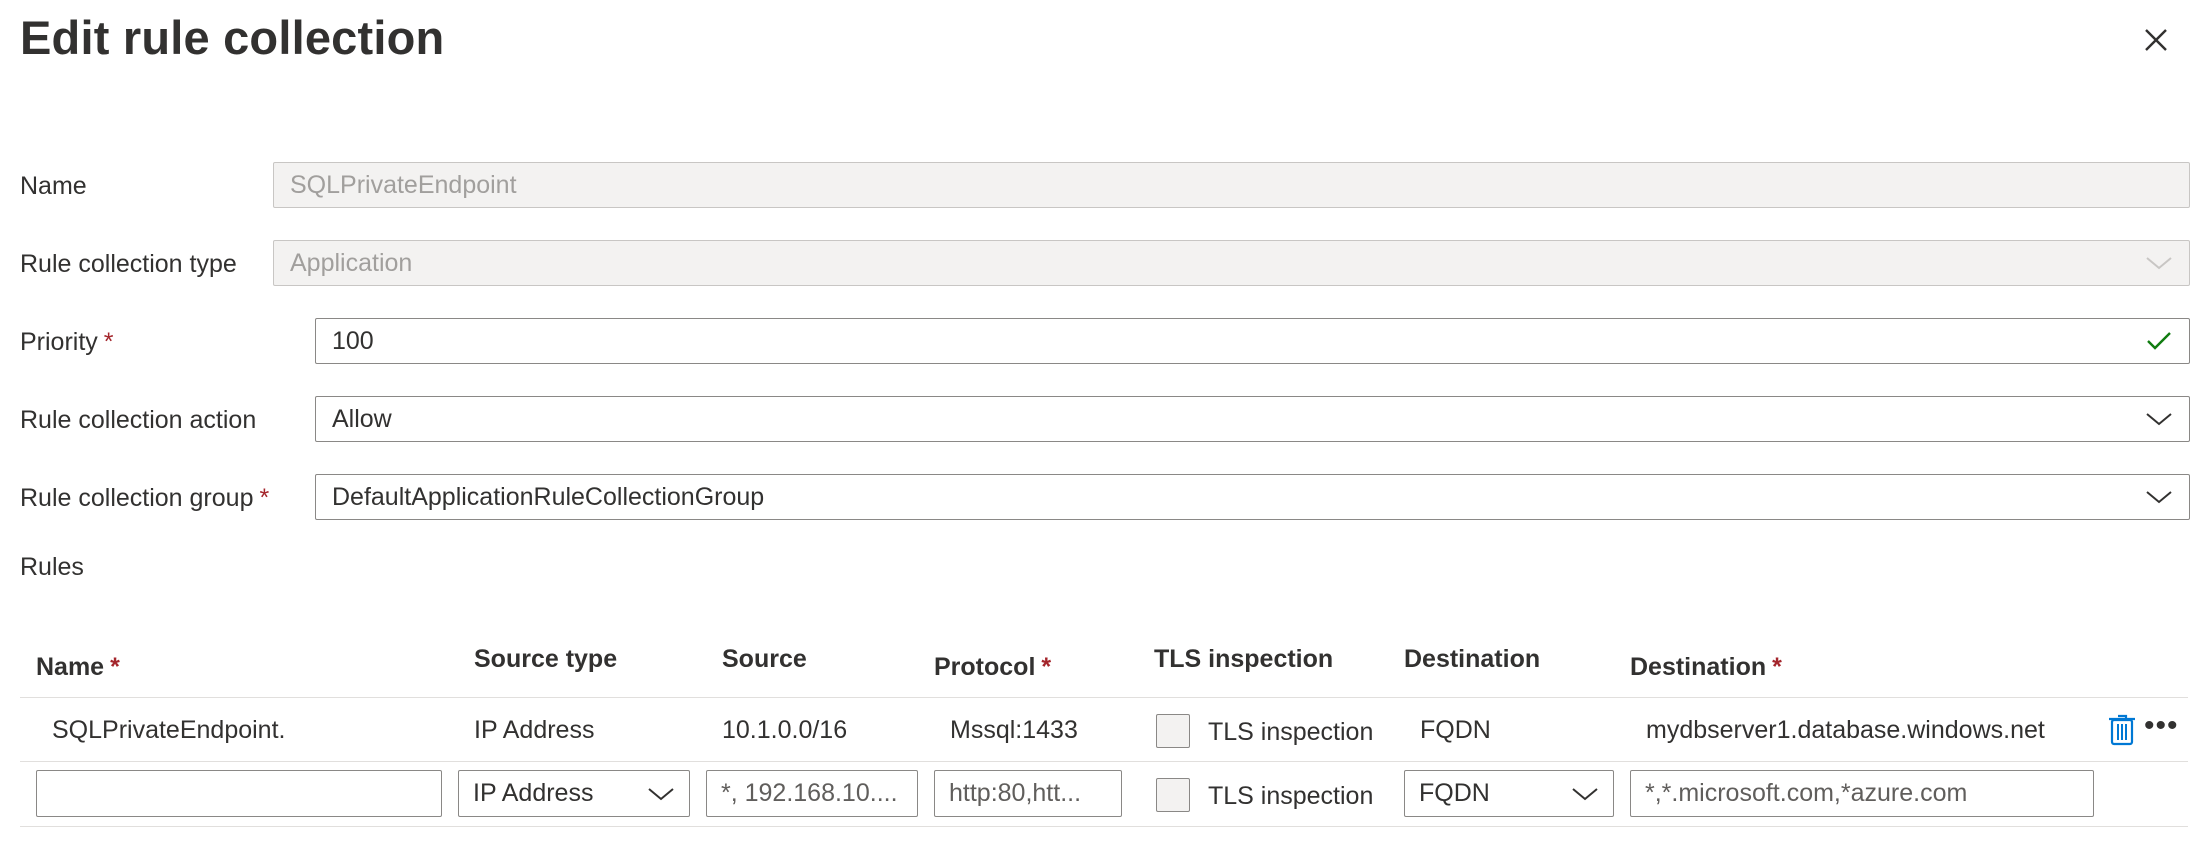  What do you see at coordinates (232, 37) in the screenshot?
I see `panel-title: Edit rule collection` at bounding box center [232, 37].